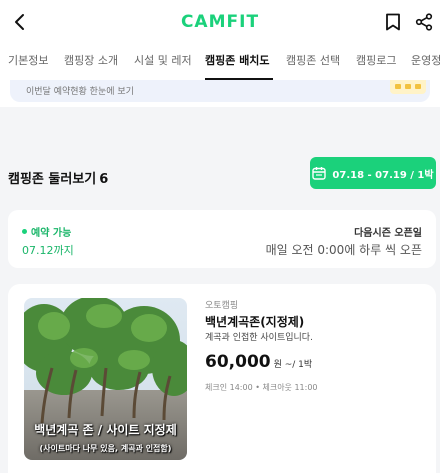 This screenshot has height=473, width=440. I want to click on app-logo: CAMFIT, so click(220, 22).